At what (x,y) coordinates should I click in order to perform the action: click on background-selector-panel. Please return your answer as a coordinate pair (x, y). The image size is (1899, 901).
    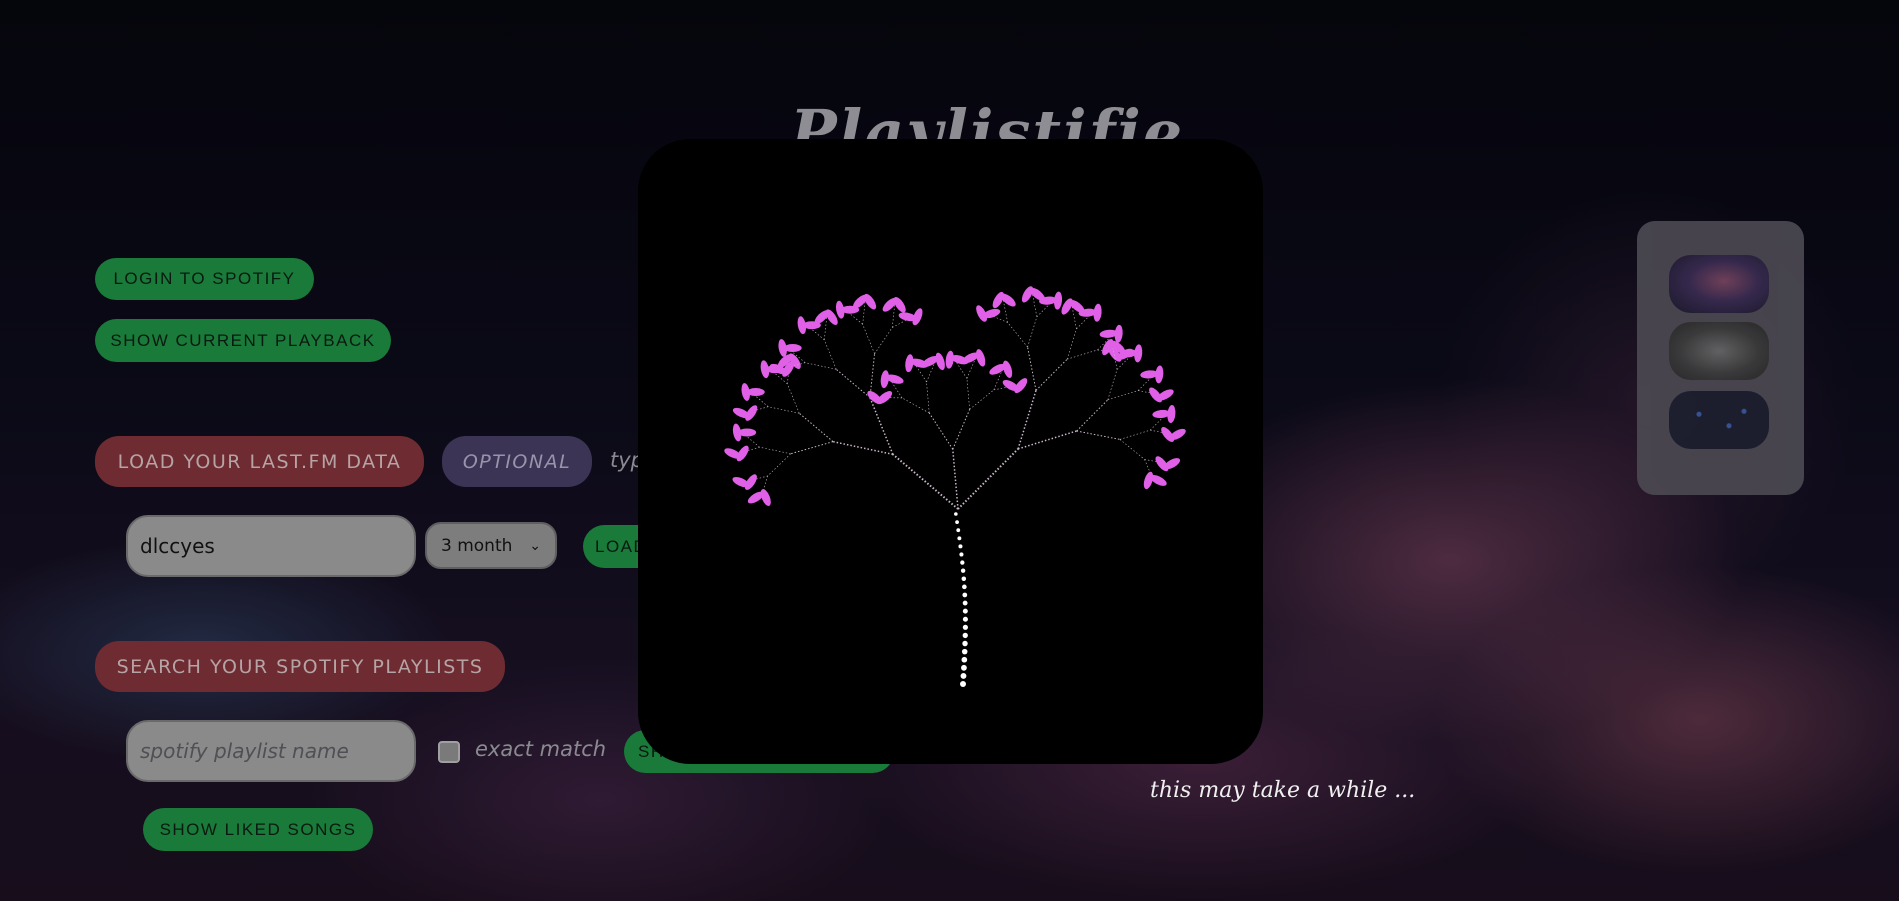
    Looking at the image, I should click on (1720, 358).